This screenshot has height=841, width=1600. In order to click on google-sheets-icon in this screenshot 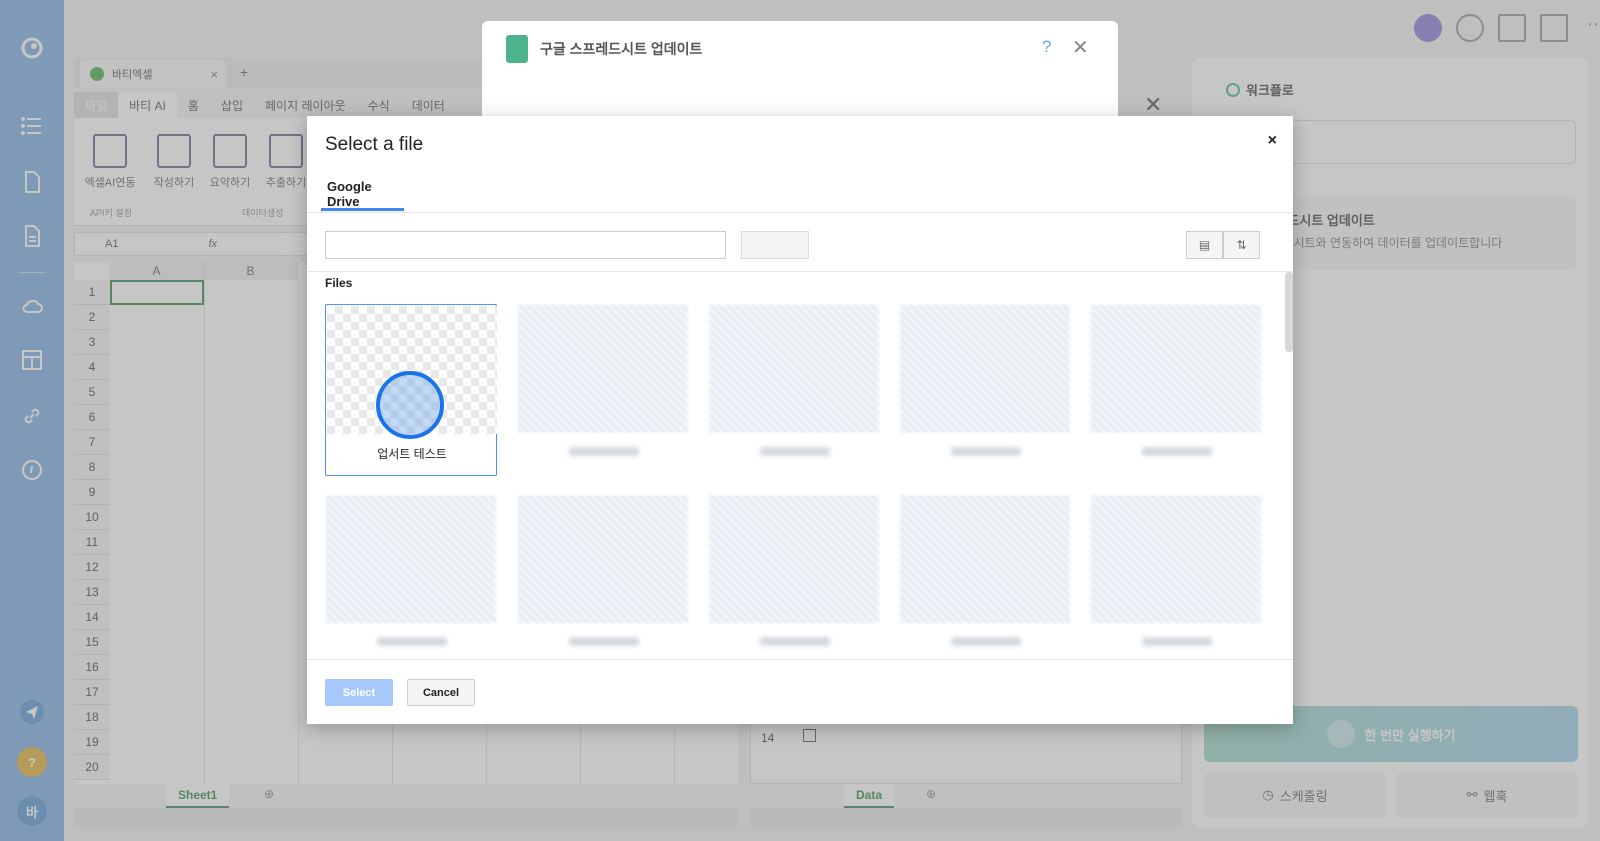, I will do `click(517, 49)`.